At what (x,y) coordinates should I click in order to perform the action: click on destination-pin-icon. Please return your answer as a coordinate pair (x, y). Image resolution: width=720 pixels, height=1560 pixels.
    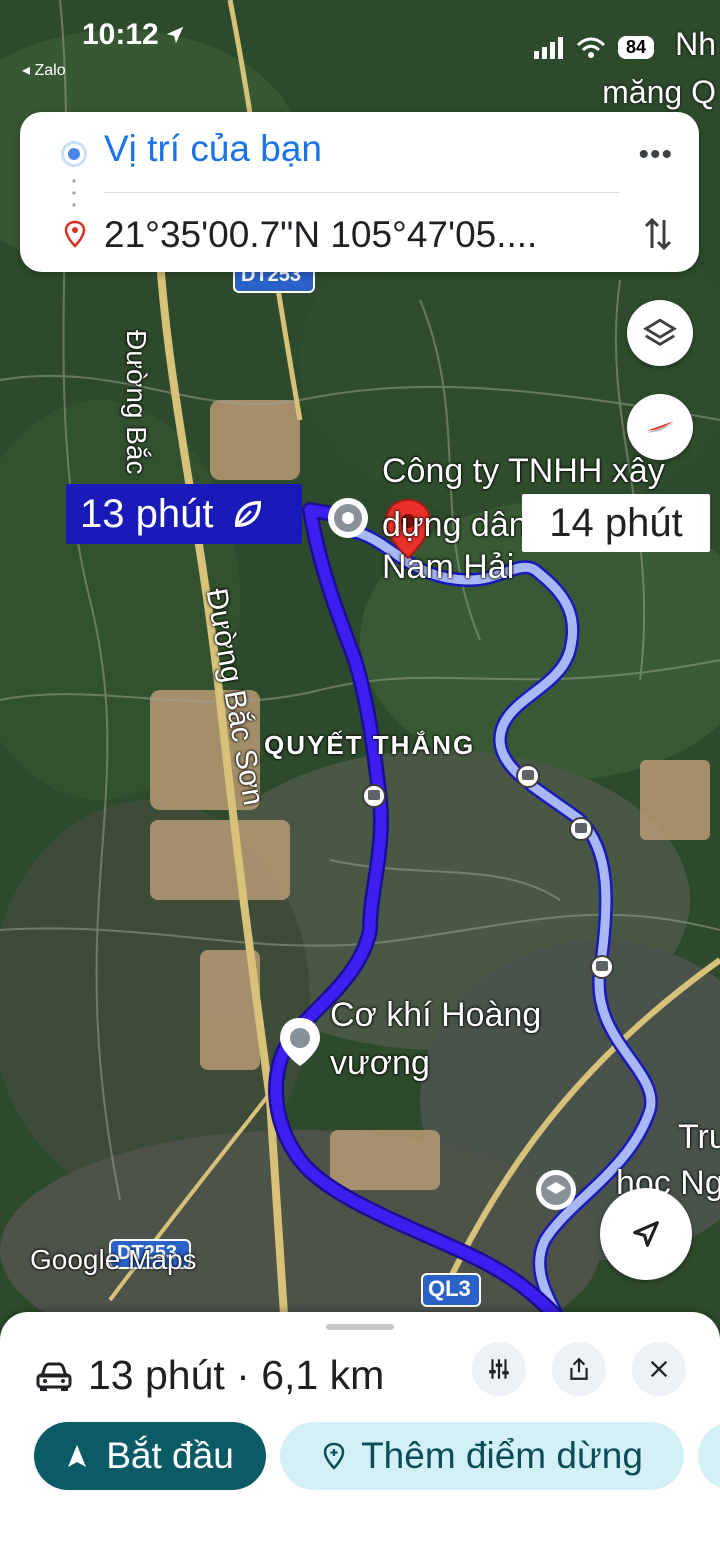
    Looking at the image, I should click on (75, 234).